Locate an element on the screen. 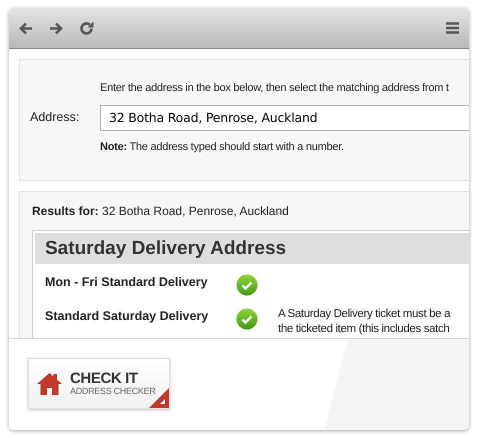 This screenshot has height=438, width=478. results-query: 32 Botha Road, Penrose, Auckland is located at coordinates (195, 211).